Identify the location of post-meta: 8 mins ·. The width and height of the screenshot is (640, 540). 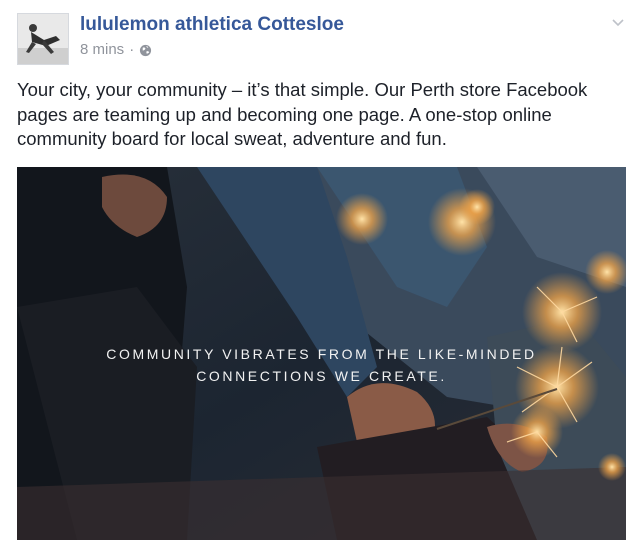
(116, 49).